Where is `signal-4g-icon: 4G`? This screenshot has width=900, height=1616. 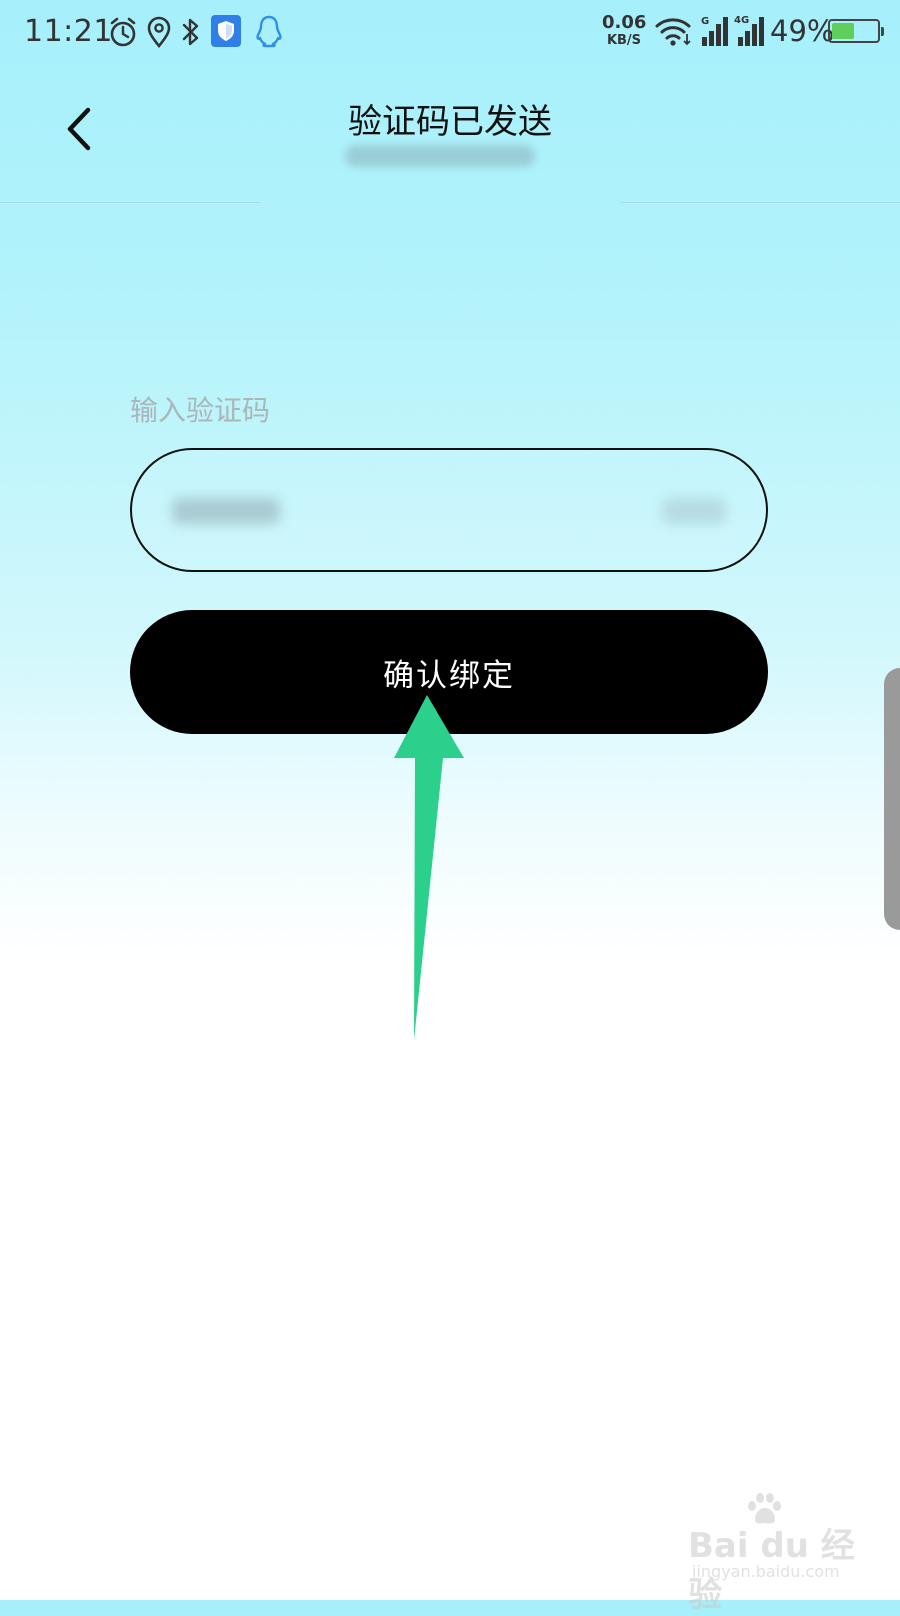
signal-4g-icon: 4G is located at coordinates (749, 30).